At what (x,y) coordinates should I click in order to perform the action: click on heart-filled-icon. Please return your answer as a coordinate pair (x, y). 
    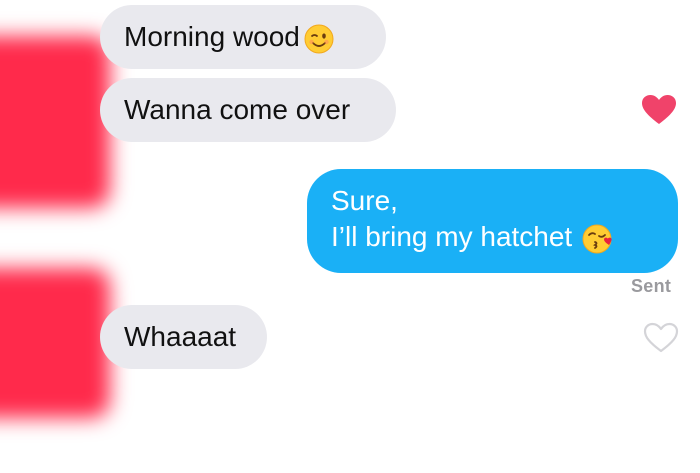
    Looking at the image, I should click on (659, 110).